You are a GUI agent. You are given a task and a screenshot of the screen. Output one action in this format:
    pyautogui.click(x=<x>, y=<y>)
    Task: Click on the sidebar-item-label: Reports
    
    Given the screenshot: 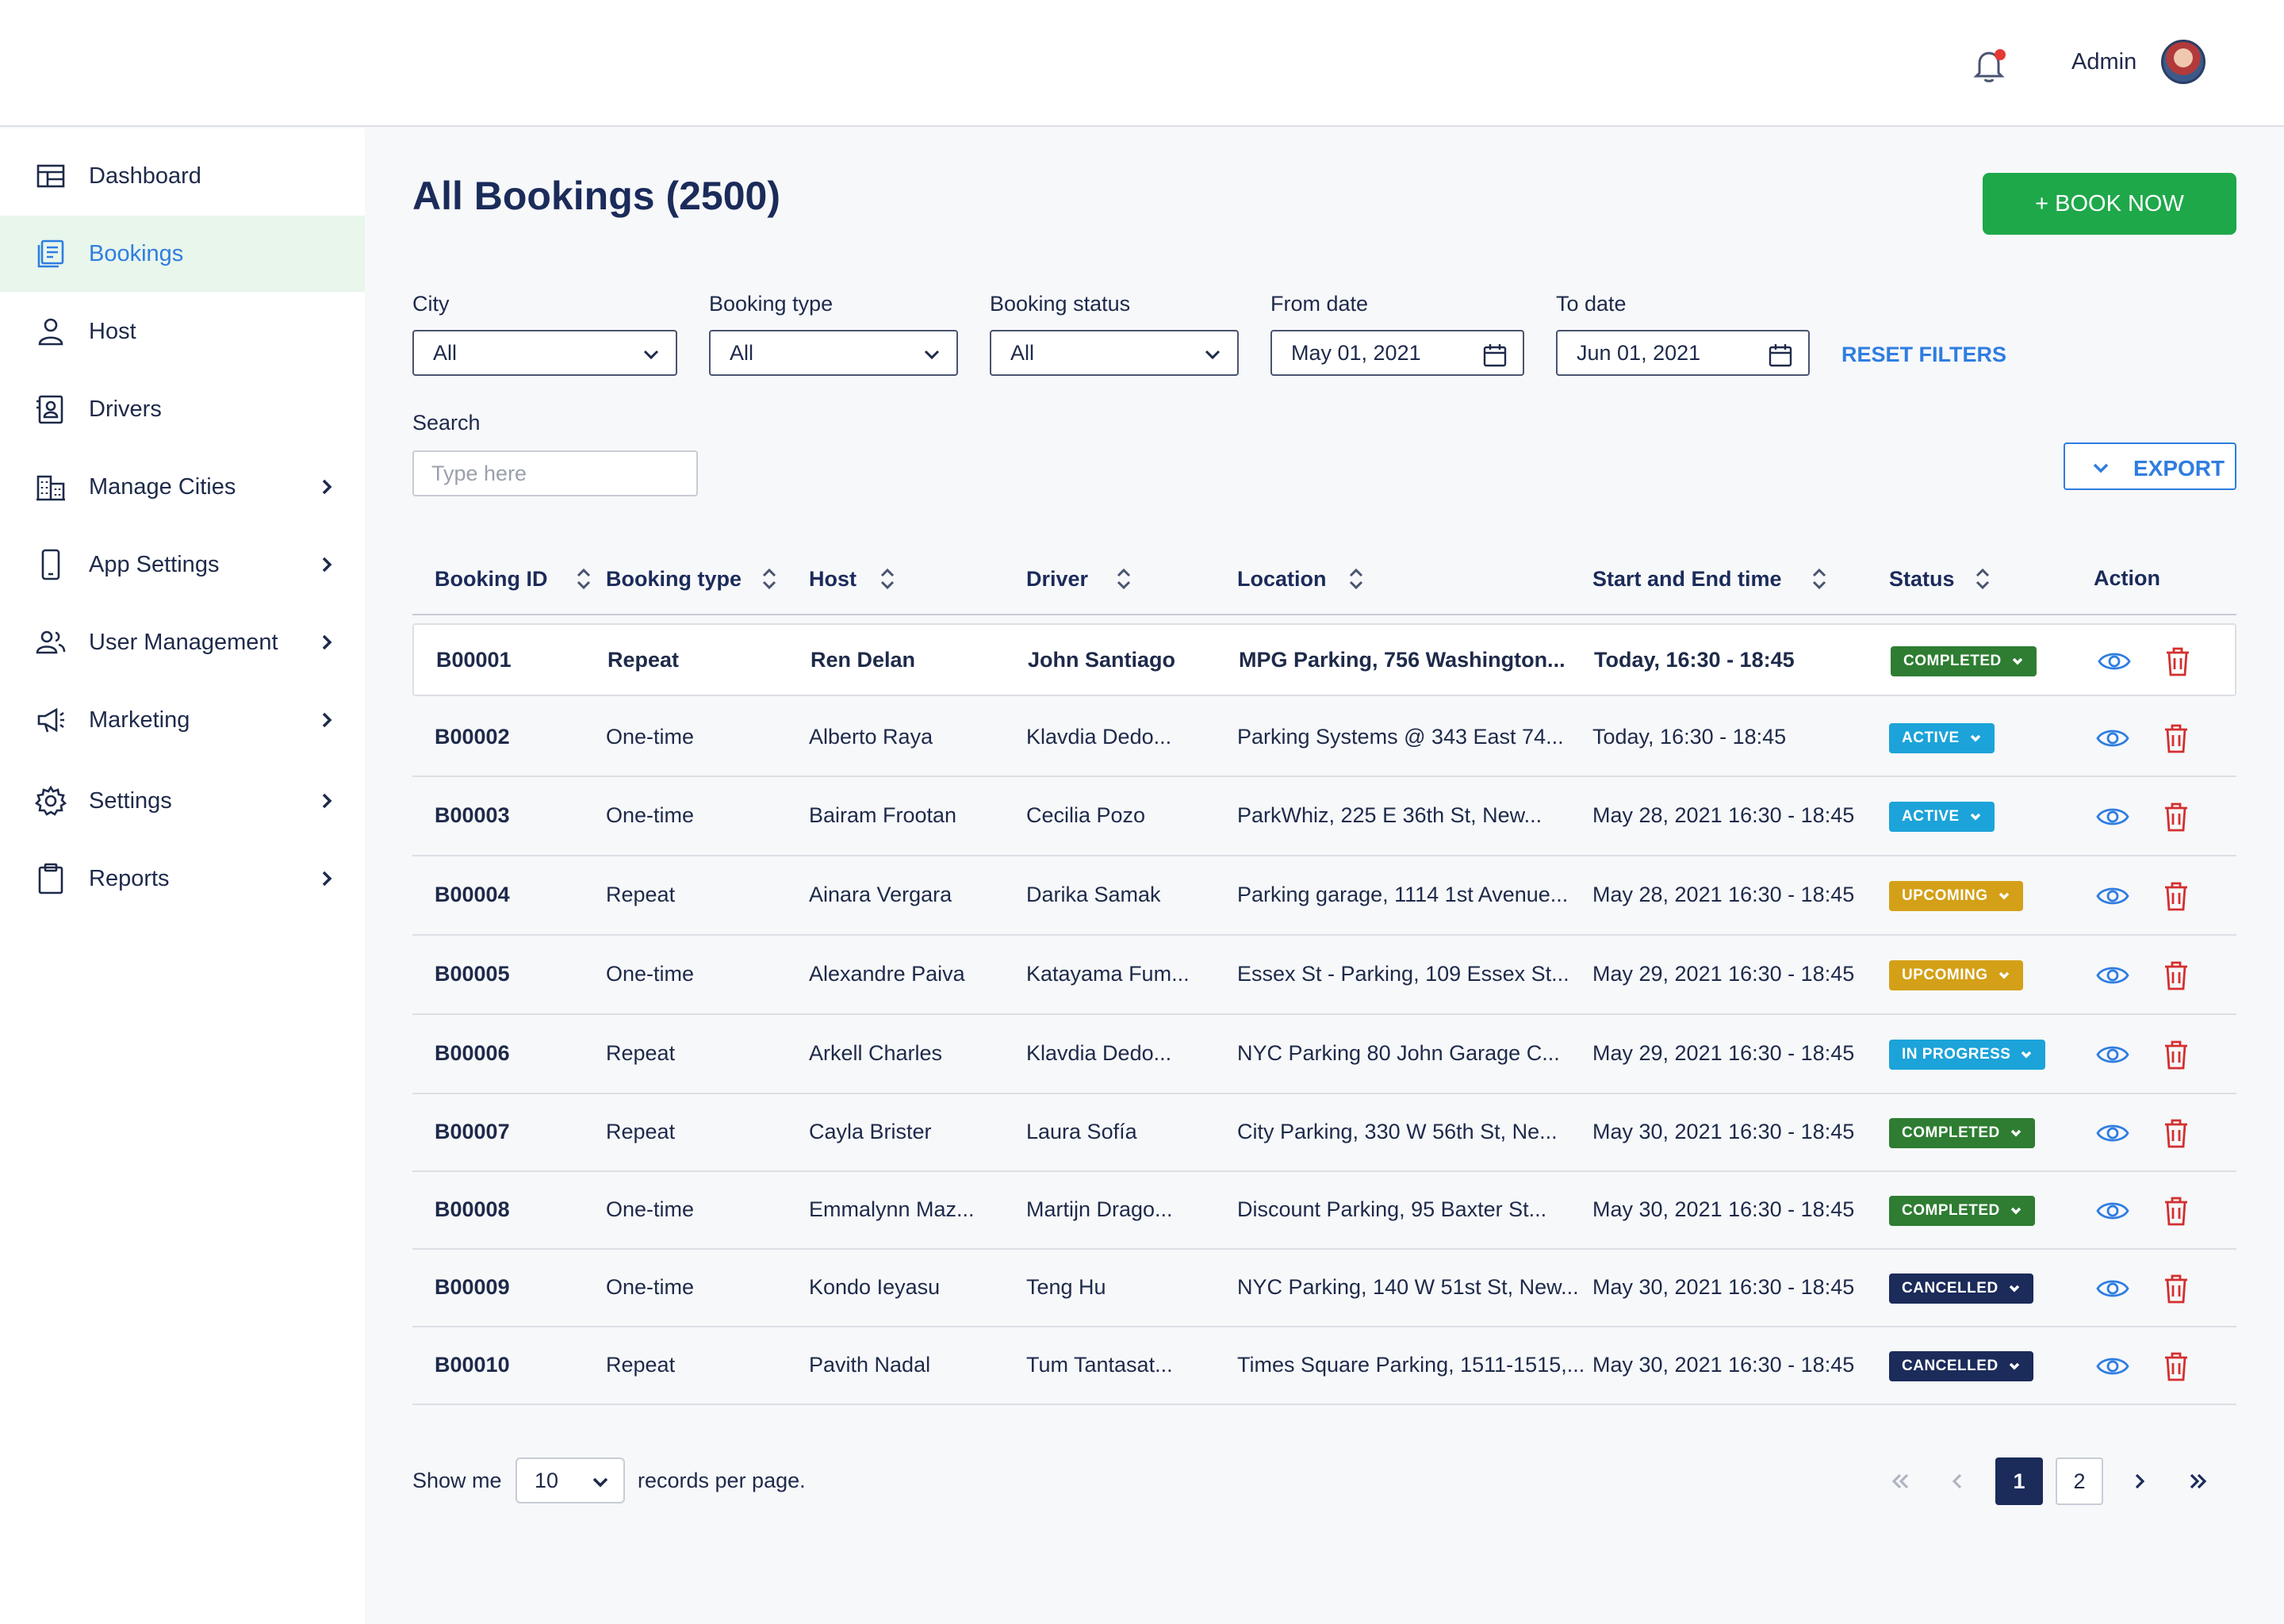 What is the action you would take?
    pyautogui.click(x=129, y=878)
    